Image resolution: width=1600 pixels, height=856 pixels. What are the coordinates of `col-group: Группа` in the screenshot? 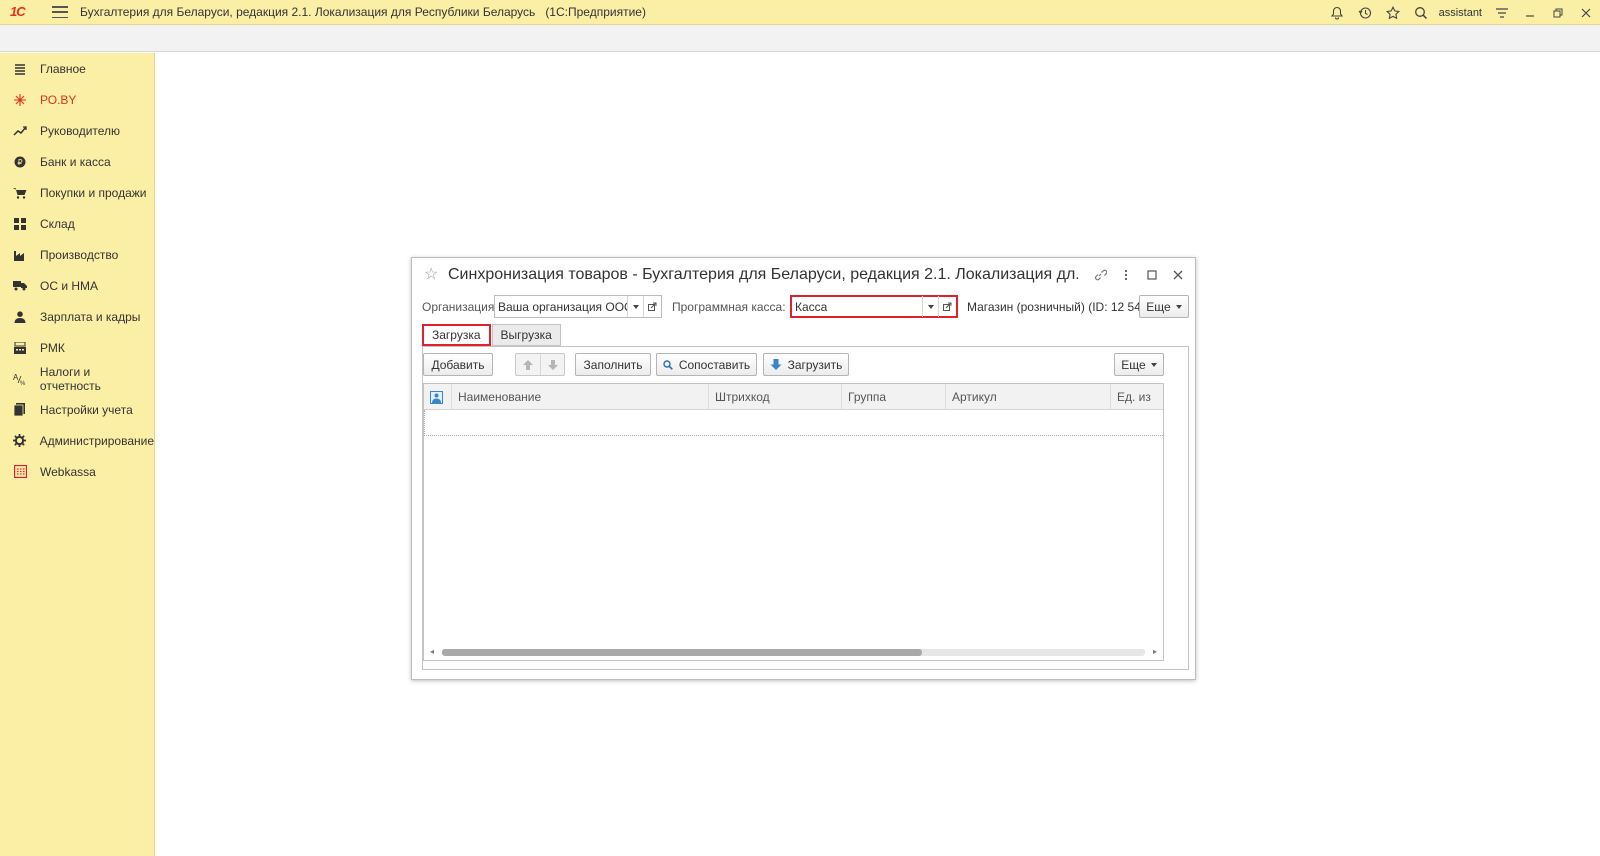 It's located at (894, 397).